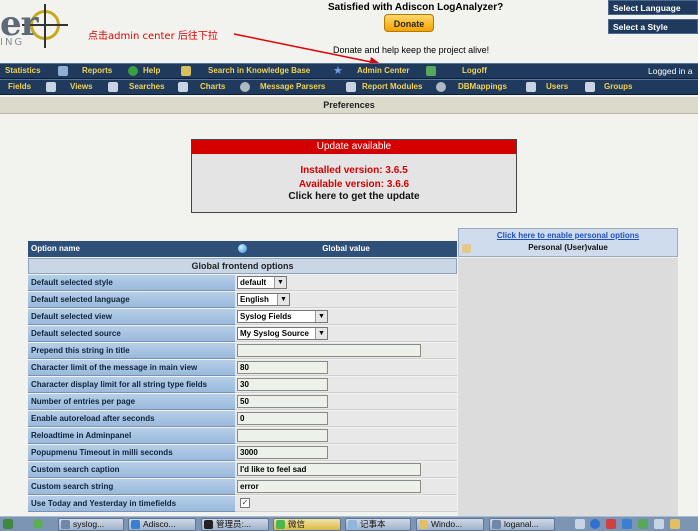 The height and width of the screenshot is (531, 698). What do you see at coordinates (352, 524) in the screenshot?
I see `notepad-icon` at bounding box center [352, 524].